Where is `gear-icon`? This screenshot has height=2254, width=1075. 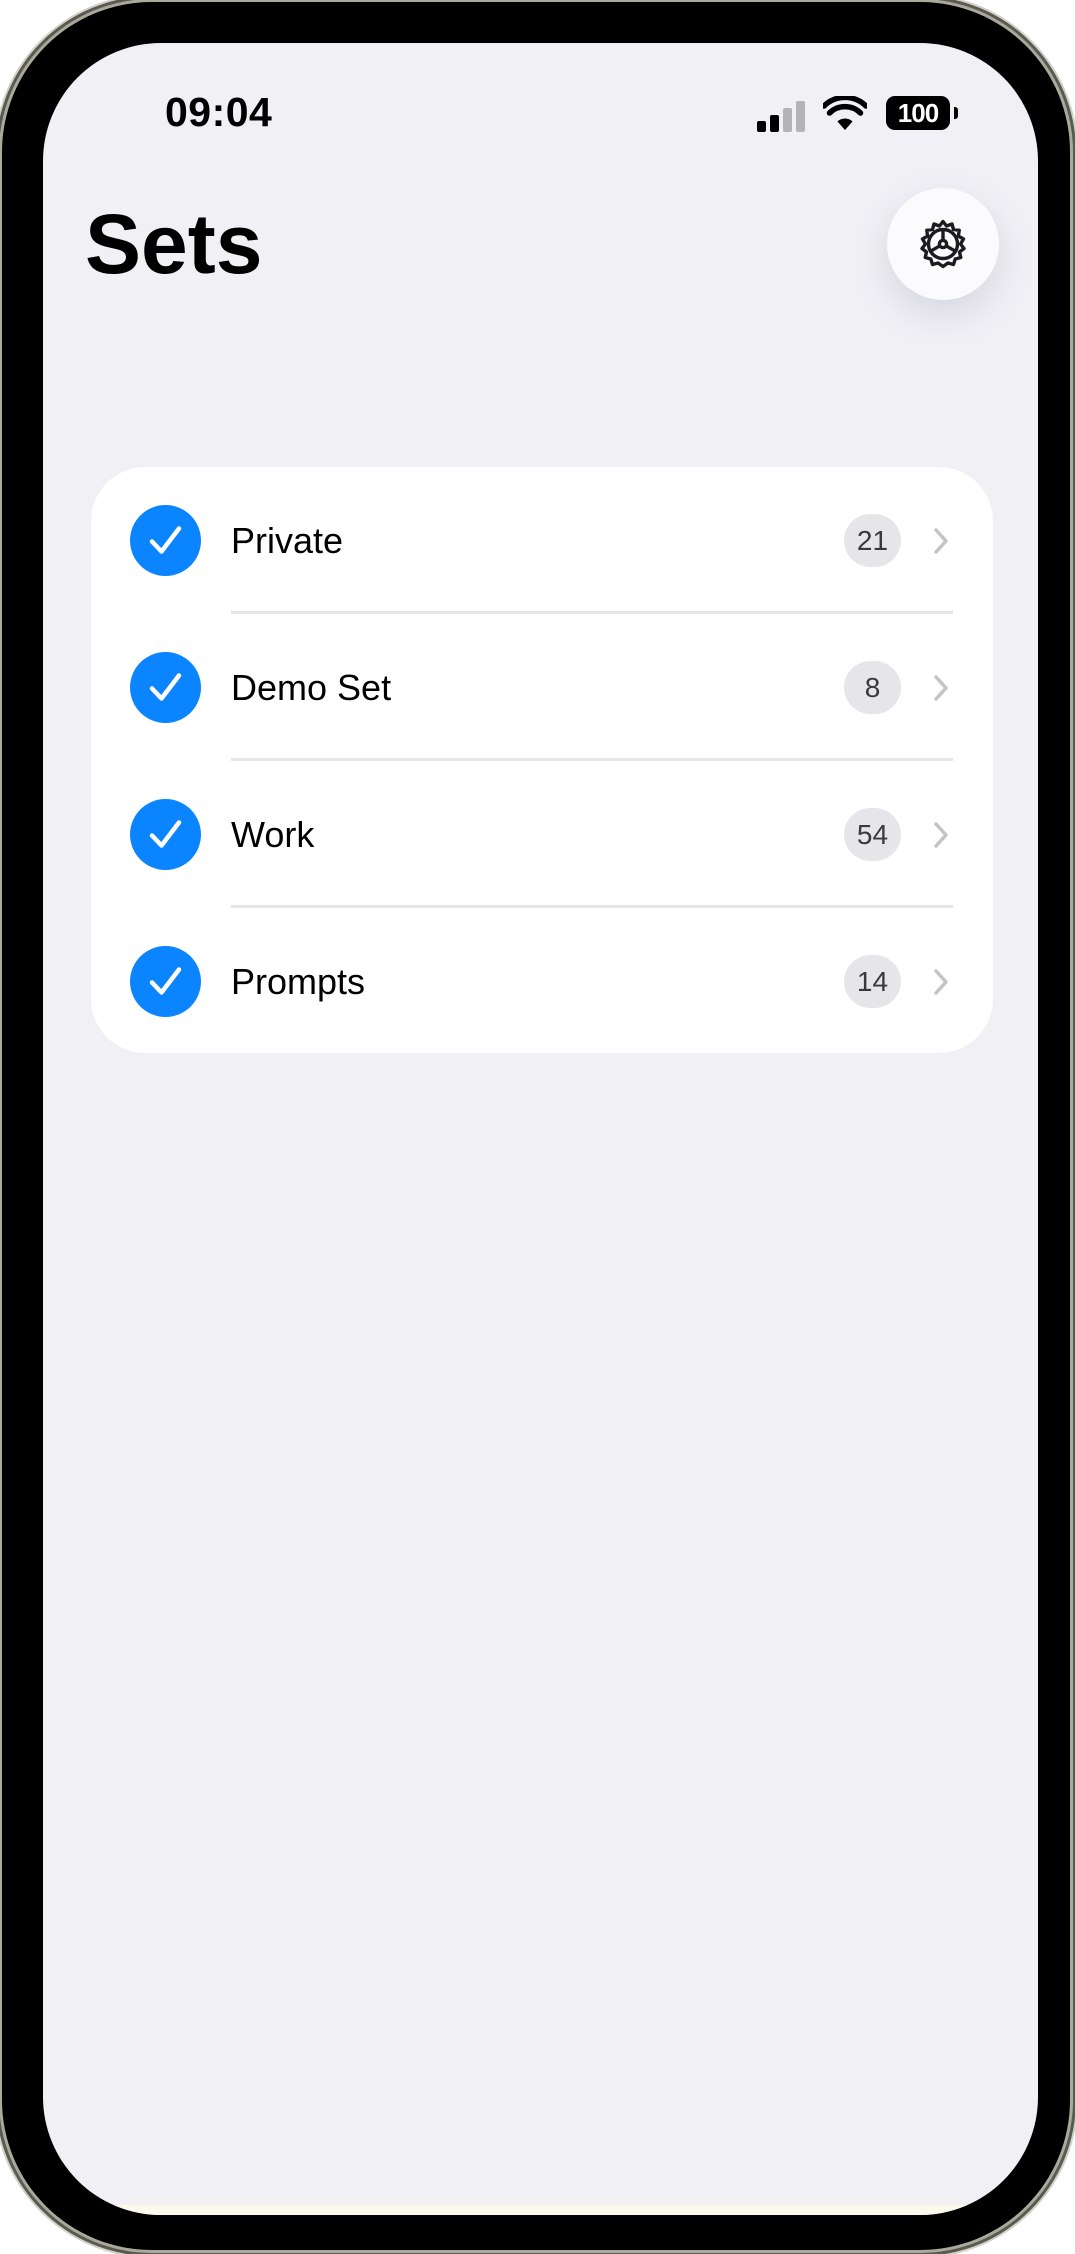 gear-icon is located at coordinates (943, 244).